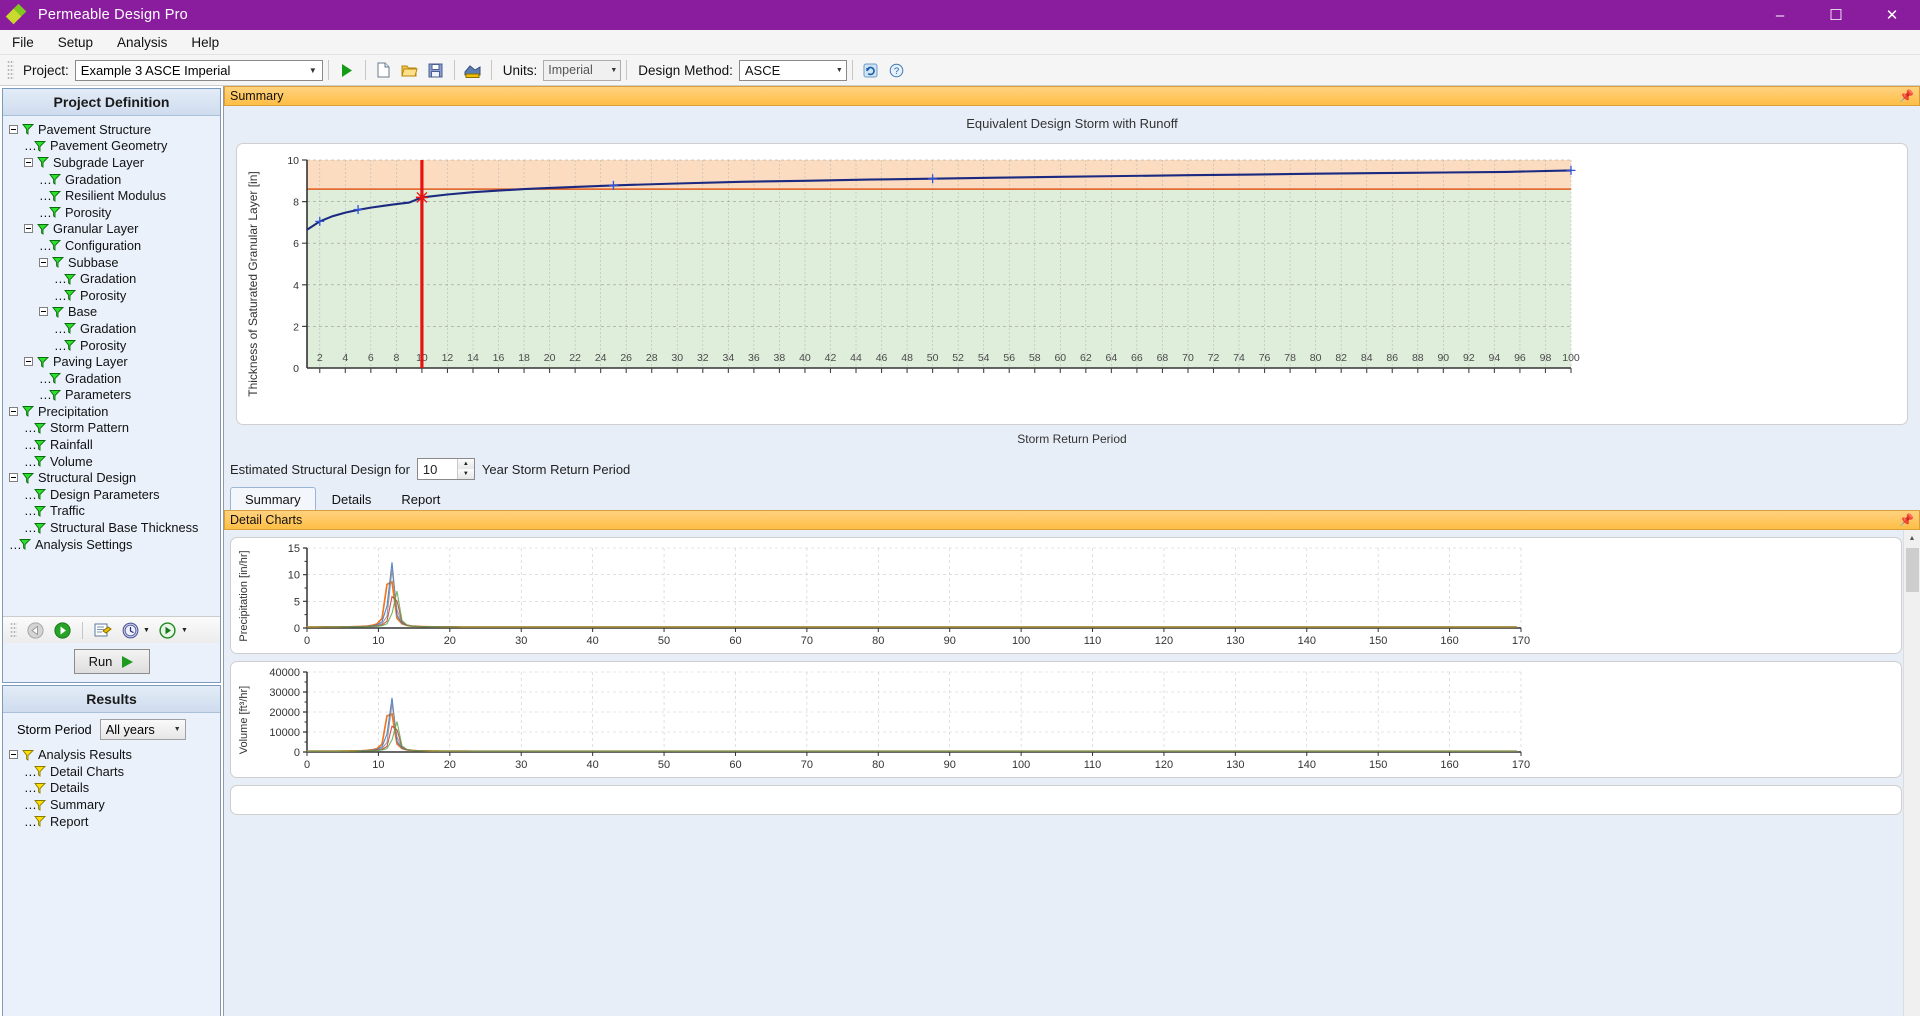 This screenshot has width=1920, height=1016. I want to click on spinner-down-icon: ▼, so click(465, 474).